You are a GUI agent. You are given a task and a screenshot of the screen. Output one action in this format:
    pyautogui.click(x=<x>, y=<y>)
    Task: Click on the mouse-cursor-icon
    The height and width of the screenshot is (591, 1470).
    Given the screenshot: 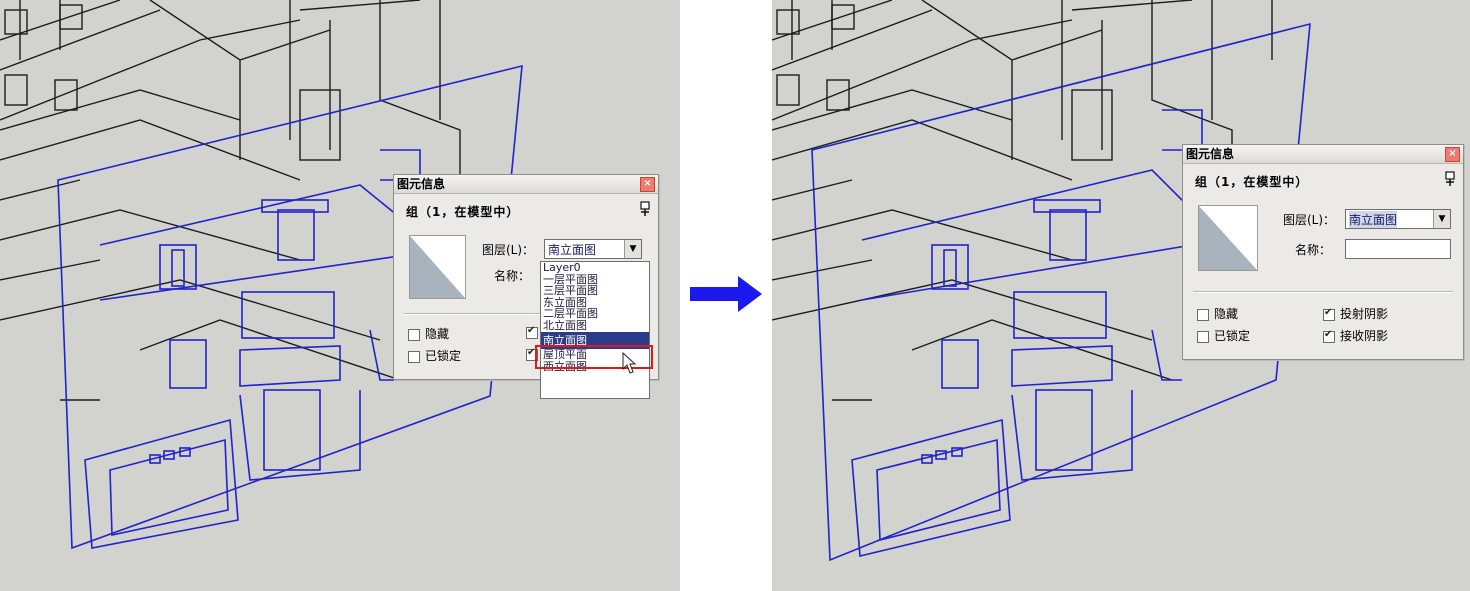 What is the action you would take?
    pyautogui.click(x=629, y=363)
    